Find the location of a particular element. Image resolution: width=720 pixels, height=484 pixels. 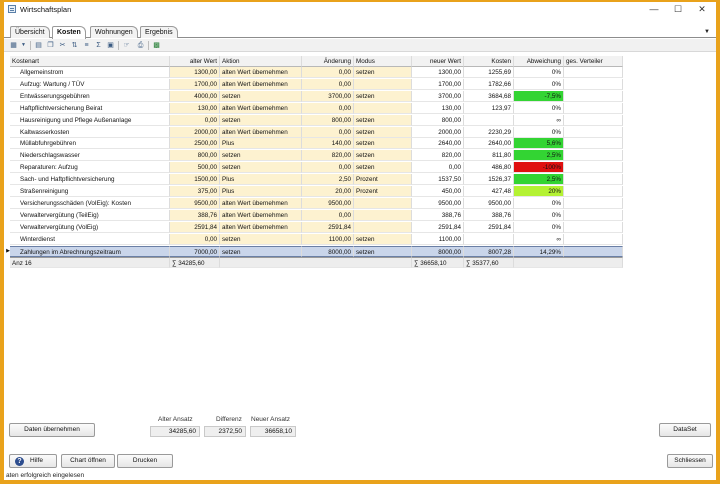

minimize-button: — is located at coordinates (654, 9).